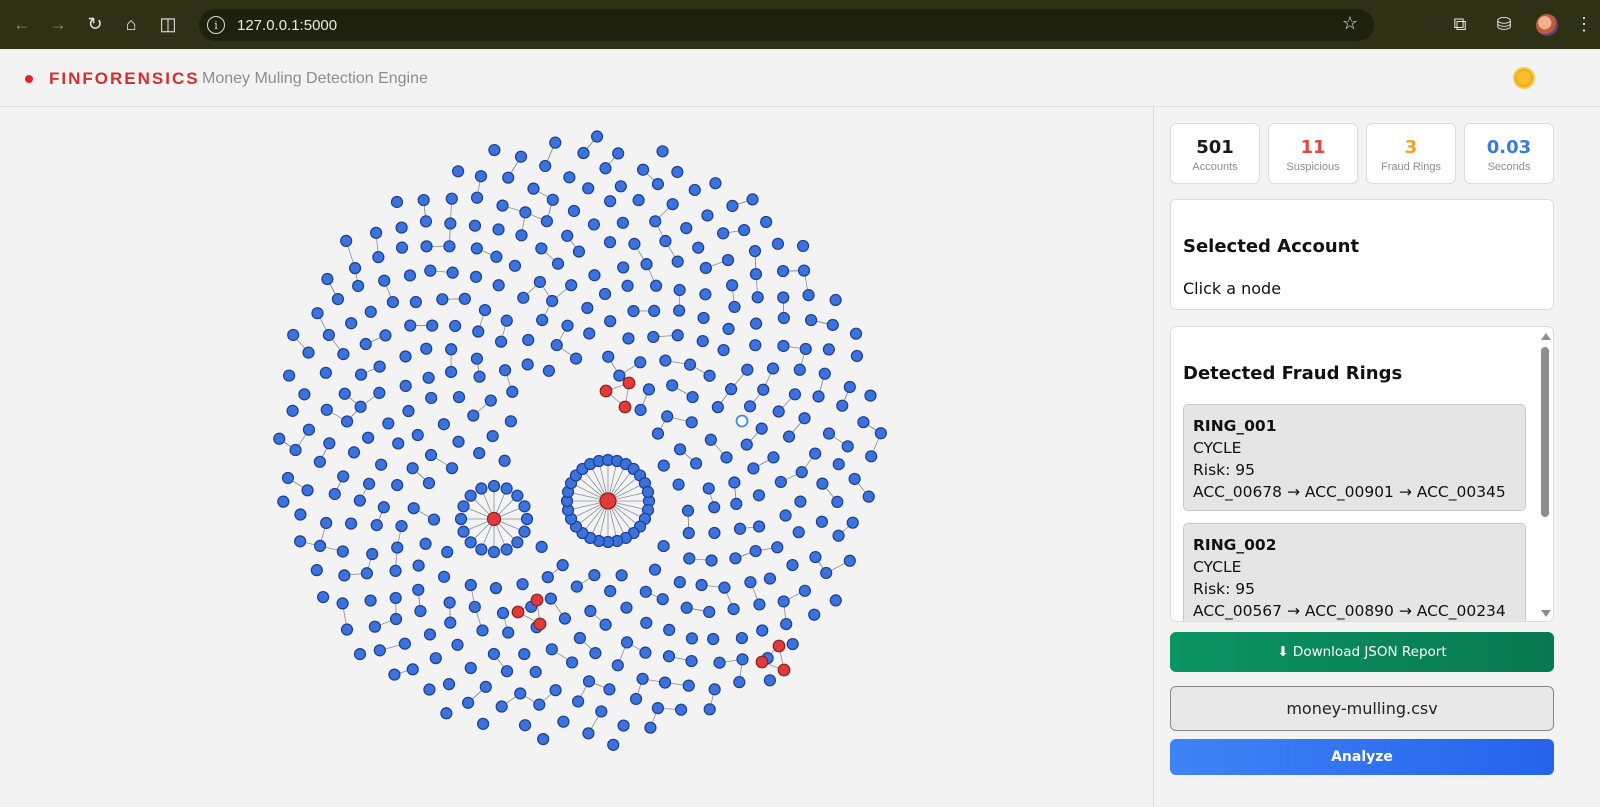 This screenshot has height=807, width=1600. I want to click on scroll-up-icon, so click(1546, 336).